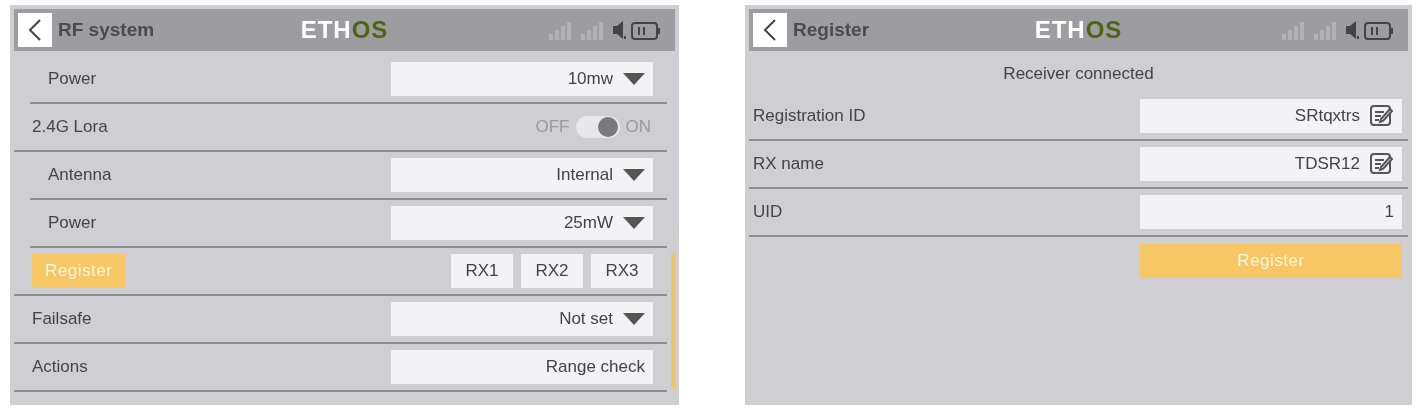 Image resolution: width=1419 pixels, height=411 pixels. Describe the element at coordinates (767, 211) in the screenshot. I see `setting-label: UID` at that location.